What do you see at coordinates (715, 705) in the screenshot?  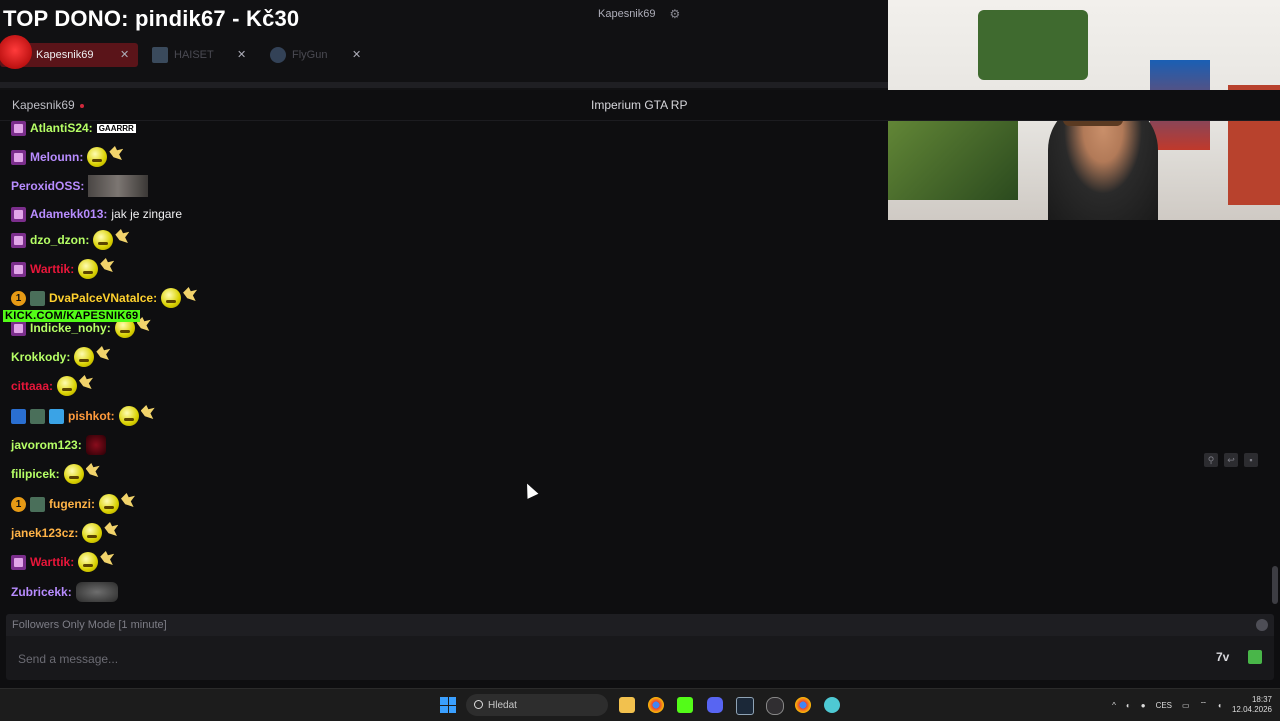 I see `discord-icon` at bounding box center [715, 705].